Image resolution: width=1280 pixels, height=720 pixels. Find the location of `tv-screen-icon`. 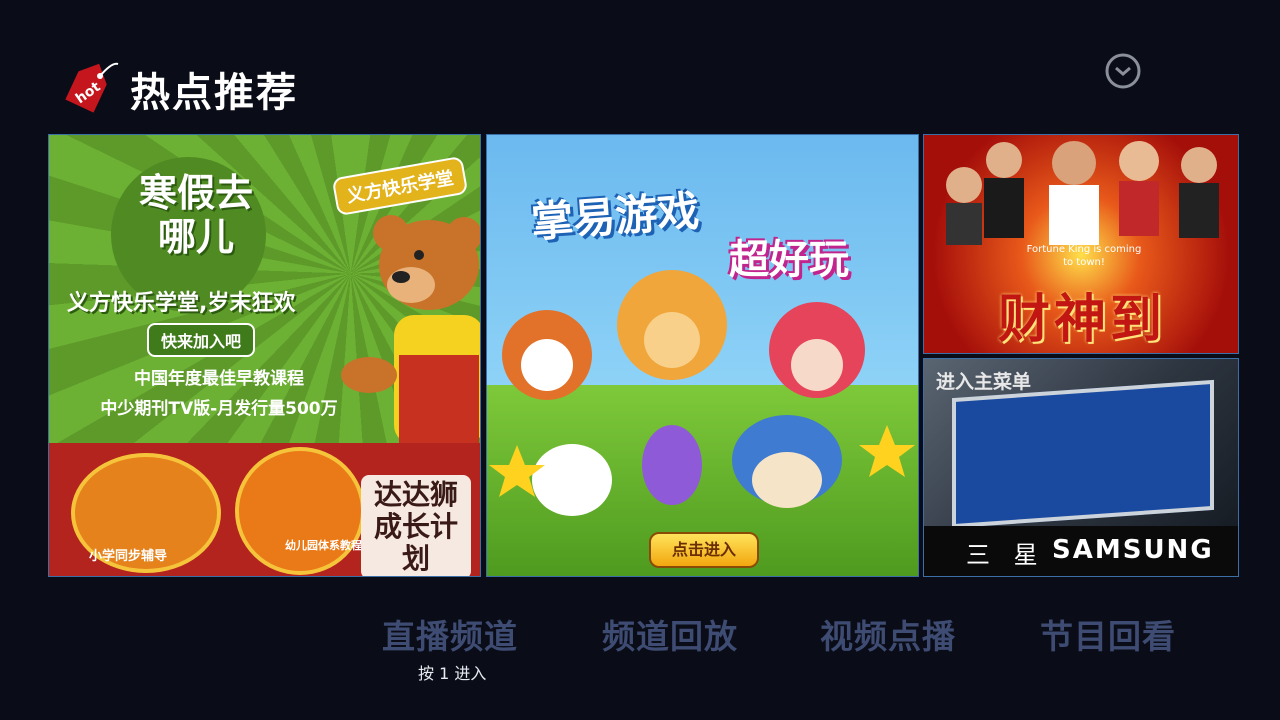

tv-screen-icon is located at coordinates (1083, 454).